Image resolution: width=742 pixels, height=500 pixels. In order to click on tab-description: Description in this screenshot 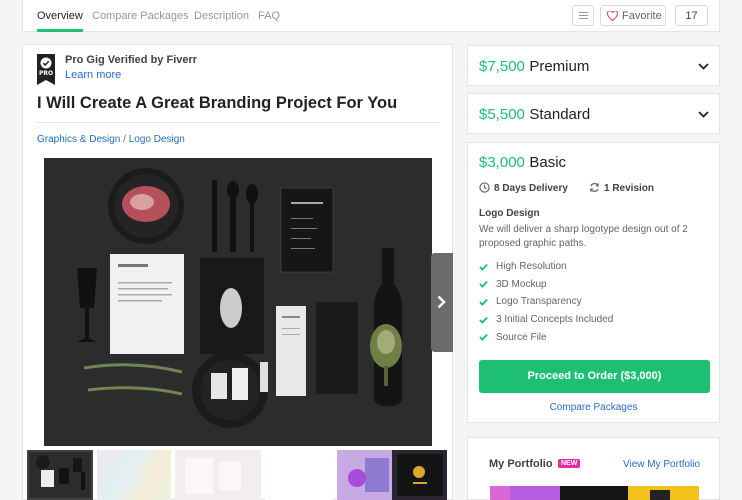, I will do `click(221, 16)`.